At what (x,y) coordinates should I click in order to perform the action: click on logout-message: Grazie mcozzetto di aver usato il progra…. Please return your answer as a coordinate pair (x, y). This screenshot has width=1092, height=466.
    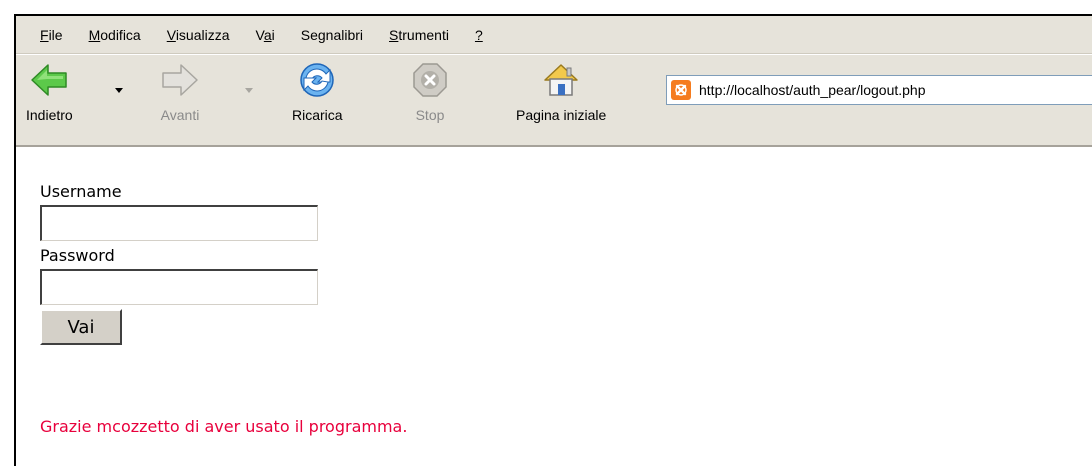
    Looking at the image, I should click on (224, 426).